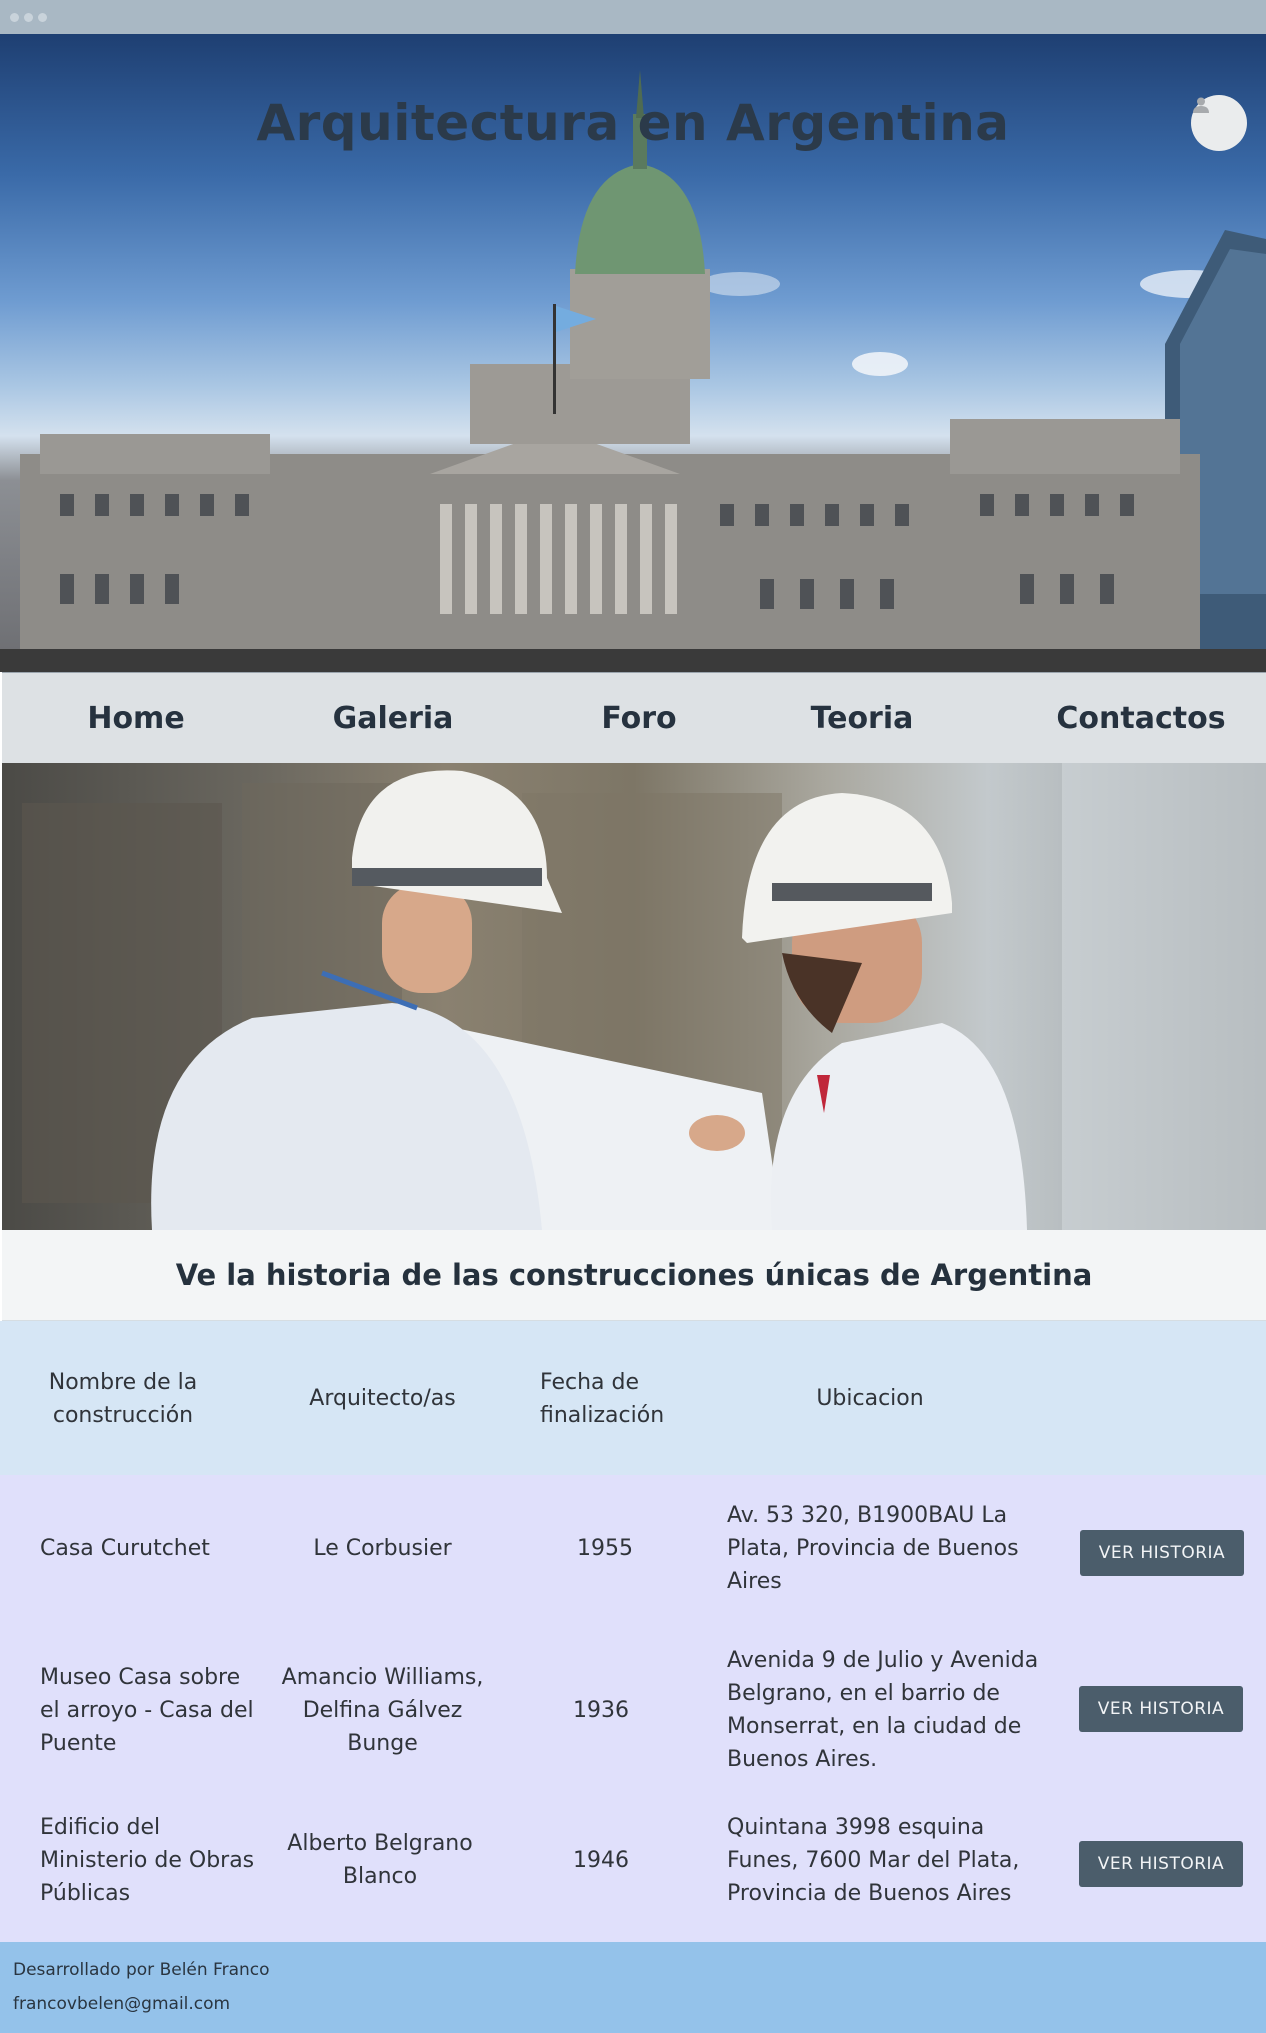 The image size is (1266, 2033). What do you see at coordinates (123, 1399) in the screenshot?
I see `header-name: Nombre de la construcción` at bounding box center [123, 1399].